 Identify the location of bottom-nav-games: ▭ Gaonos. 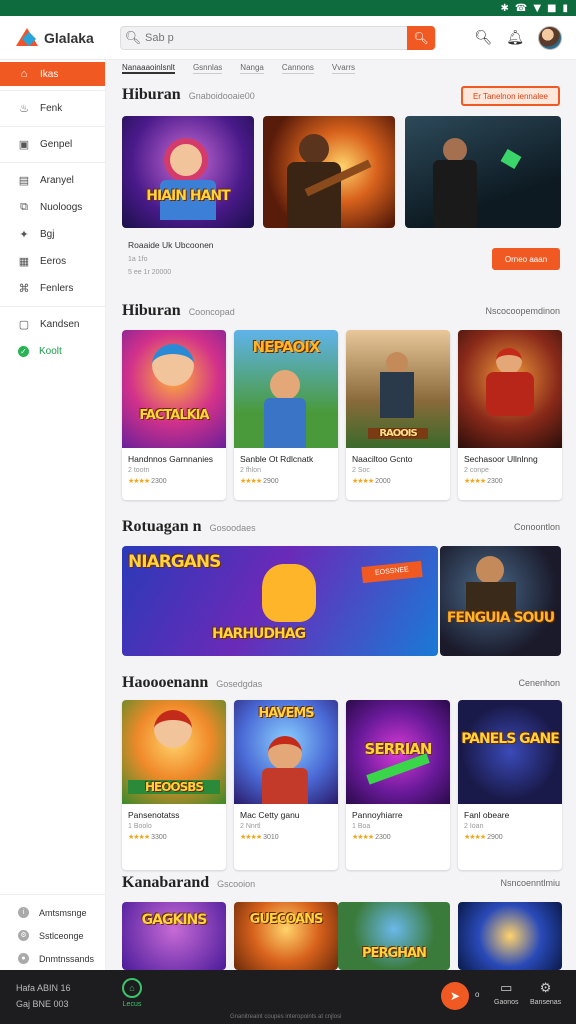
(506, 993).